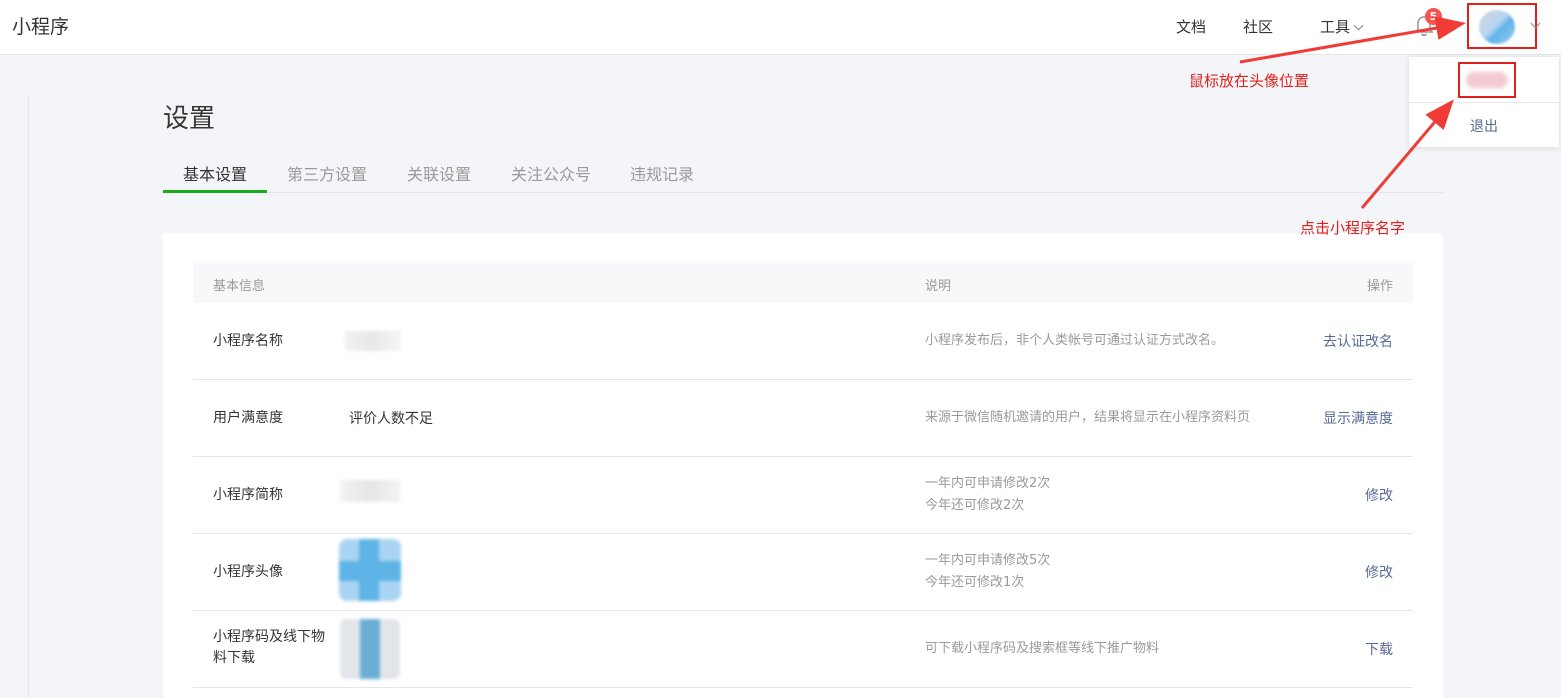 This screenshot has height=698, width=1561. Describe the element at coordinates (1358, 341) in the screenshot. I see `rename-by-verification-link: 去认证改名` at that location.